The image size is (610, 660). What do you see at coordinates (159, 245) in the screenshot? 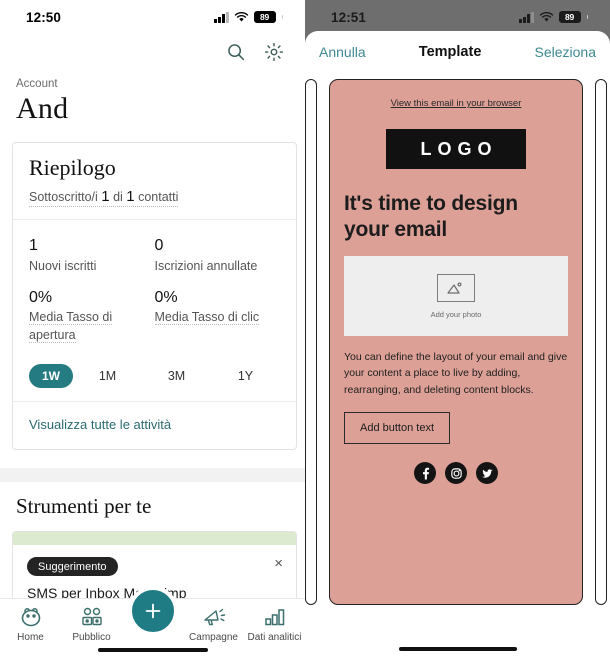
I see `stat-value: 0` at bounding box center [159, 245].